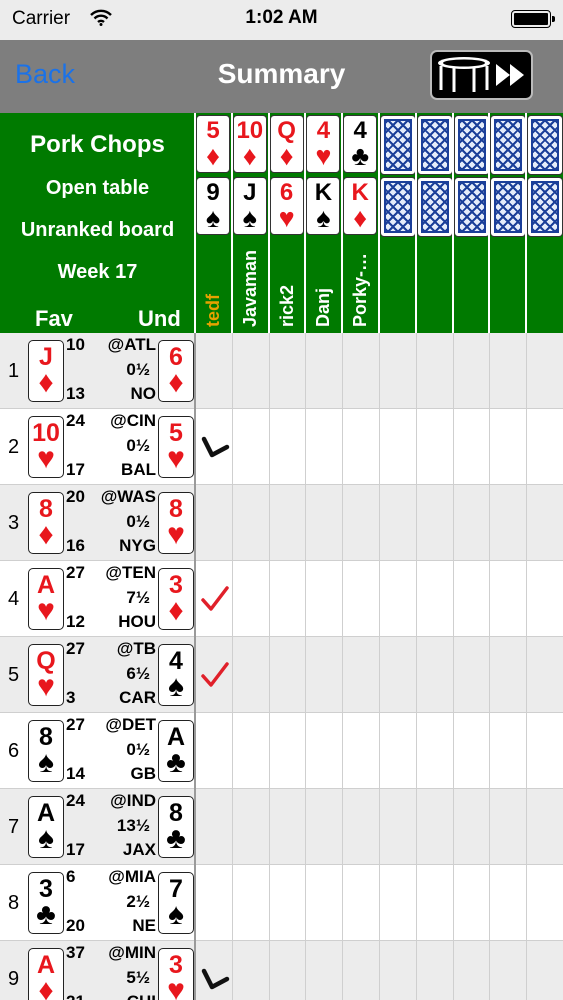 The image size is (563, 1000). I want to click on game-row: 1 J ♦ 6 ♦ 10 @ATL 0½ 13 NO, so click(281, 371).